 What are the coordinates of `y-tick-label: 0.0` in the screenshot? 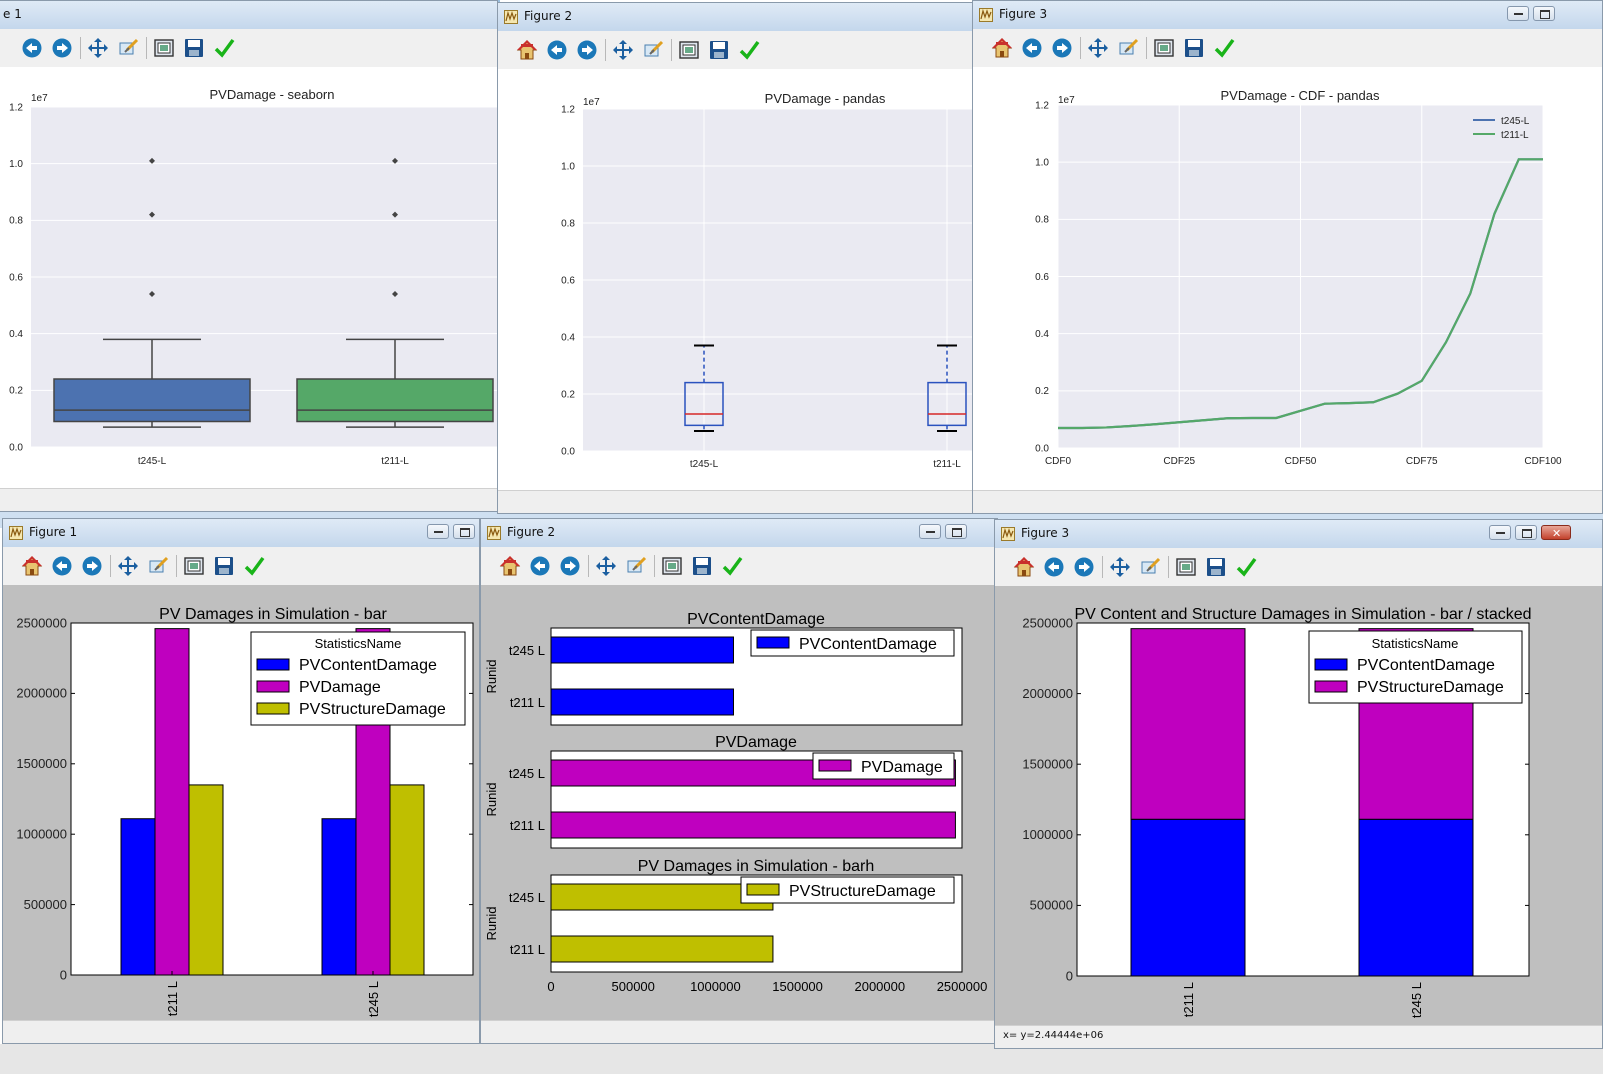 It's located at (568, 451).